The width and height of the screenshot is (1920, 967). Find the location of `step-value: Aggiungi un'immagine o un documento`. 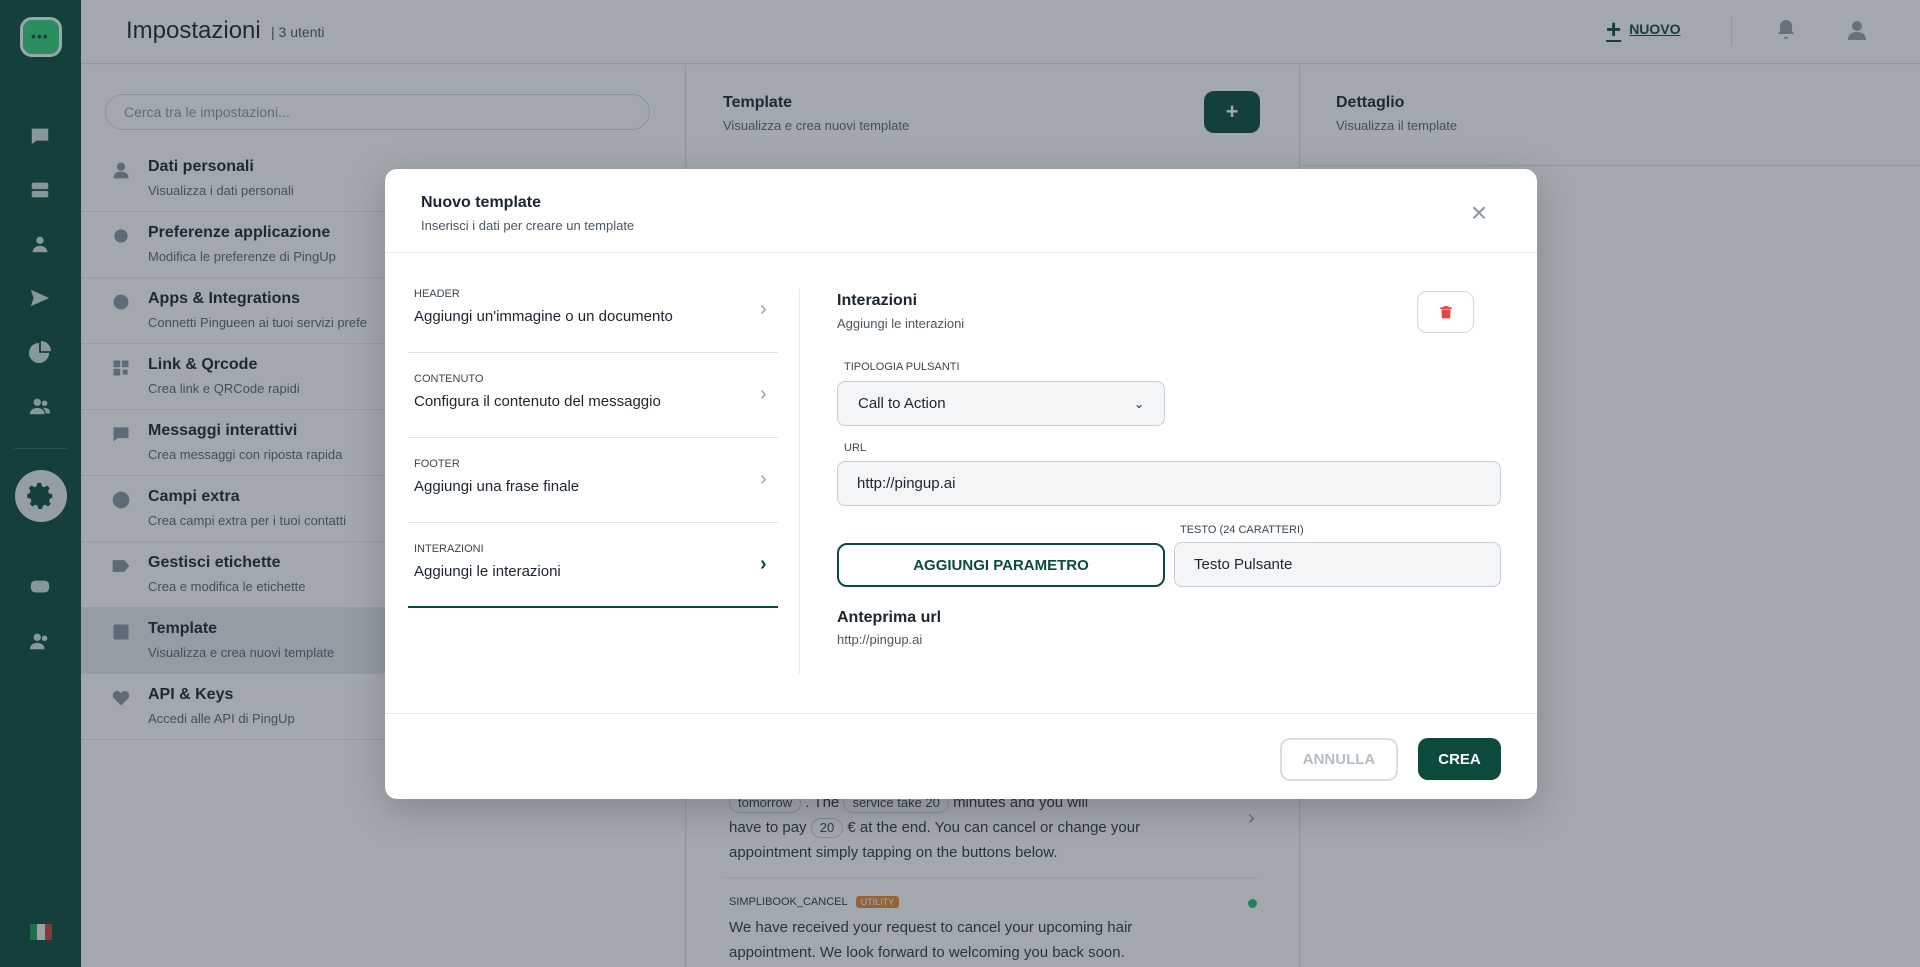

step-value: Aggiungi un'immagine o un documento is located at coordinates (543, 316).